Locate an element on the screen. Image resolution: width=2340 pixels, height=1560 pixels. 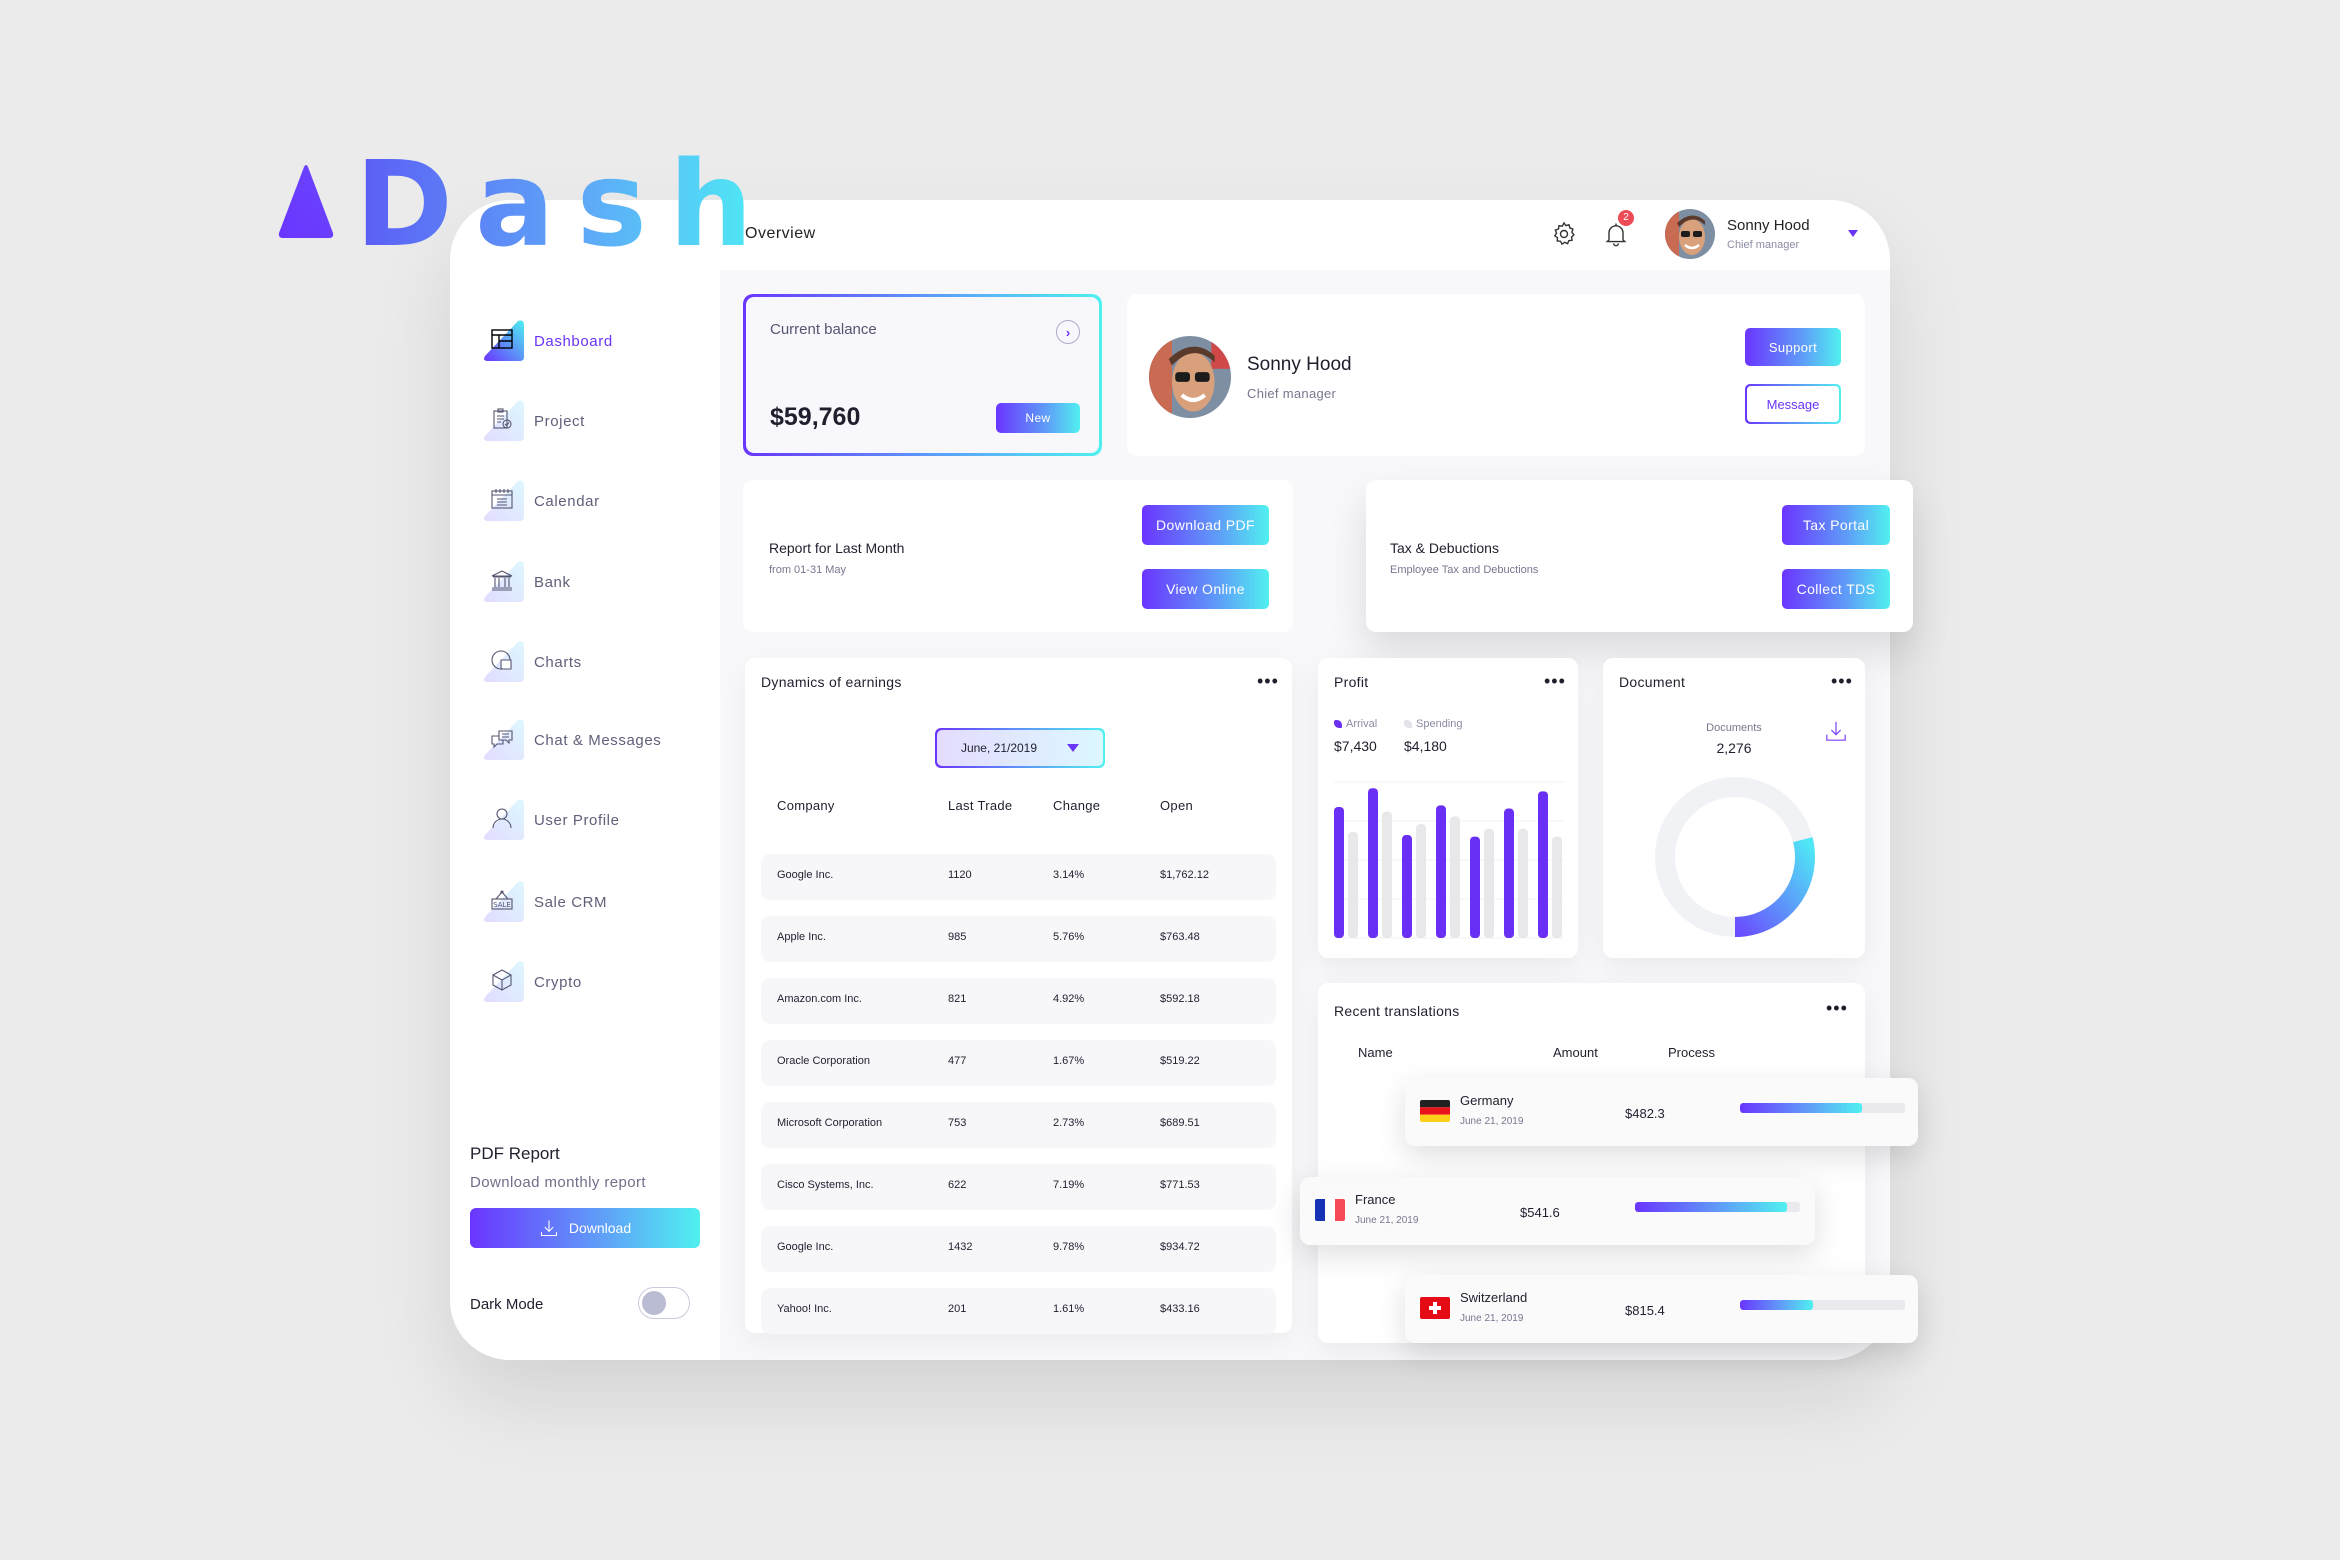
sidebar-item-dashboard: Dashboard is located at coordinates (592, 341).